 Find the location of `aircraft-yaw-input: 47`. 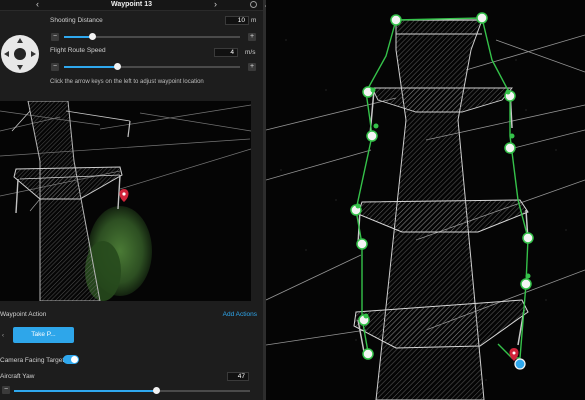

aircraft-yaw-input: 47 is located at coordinates (238, 376).